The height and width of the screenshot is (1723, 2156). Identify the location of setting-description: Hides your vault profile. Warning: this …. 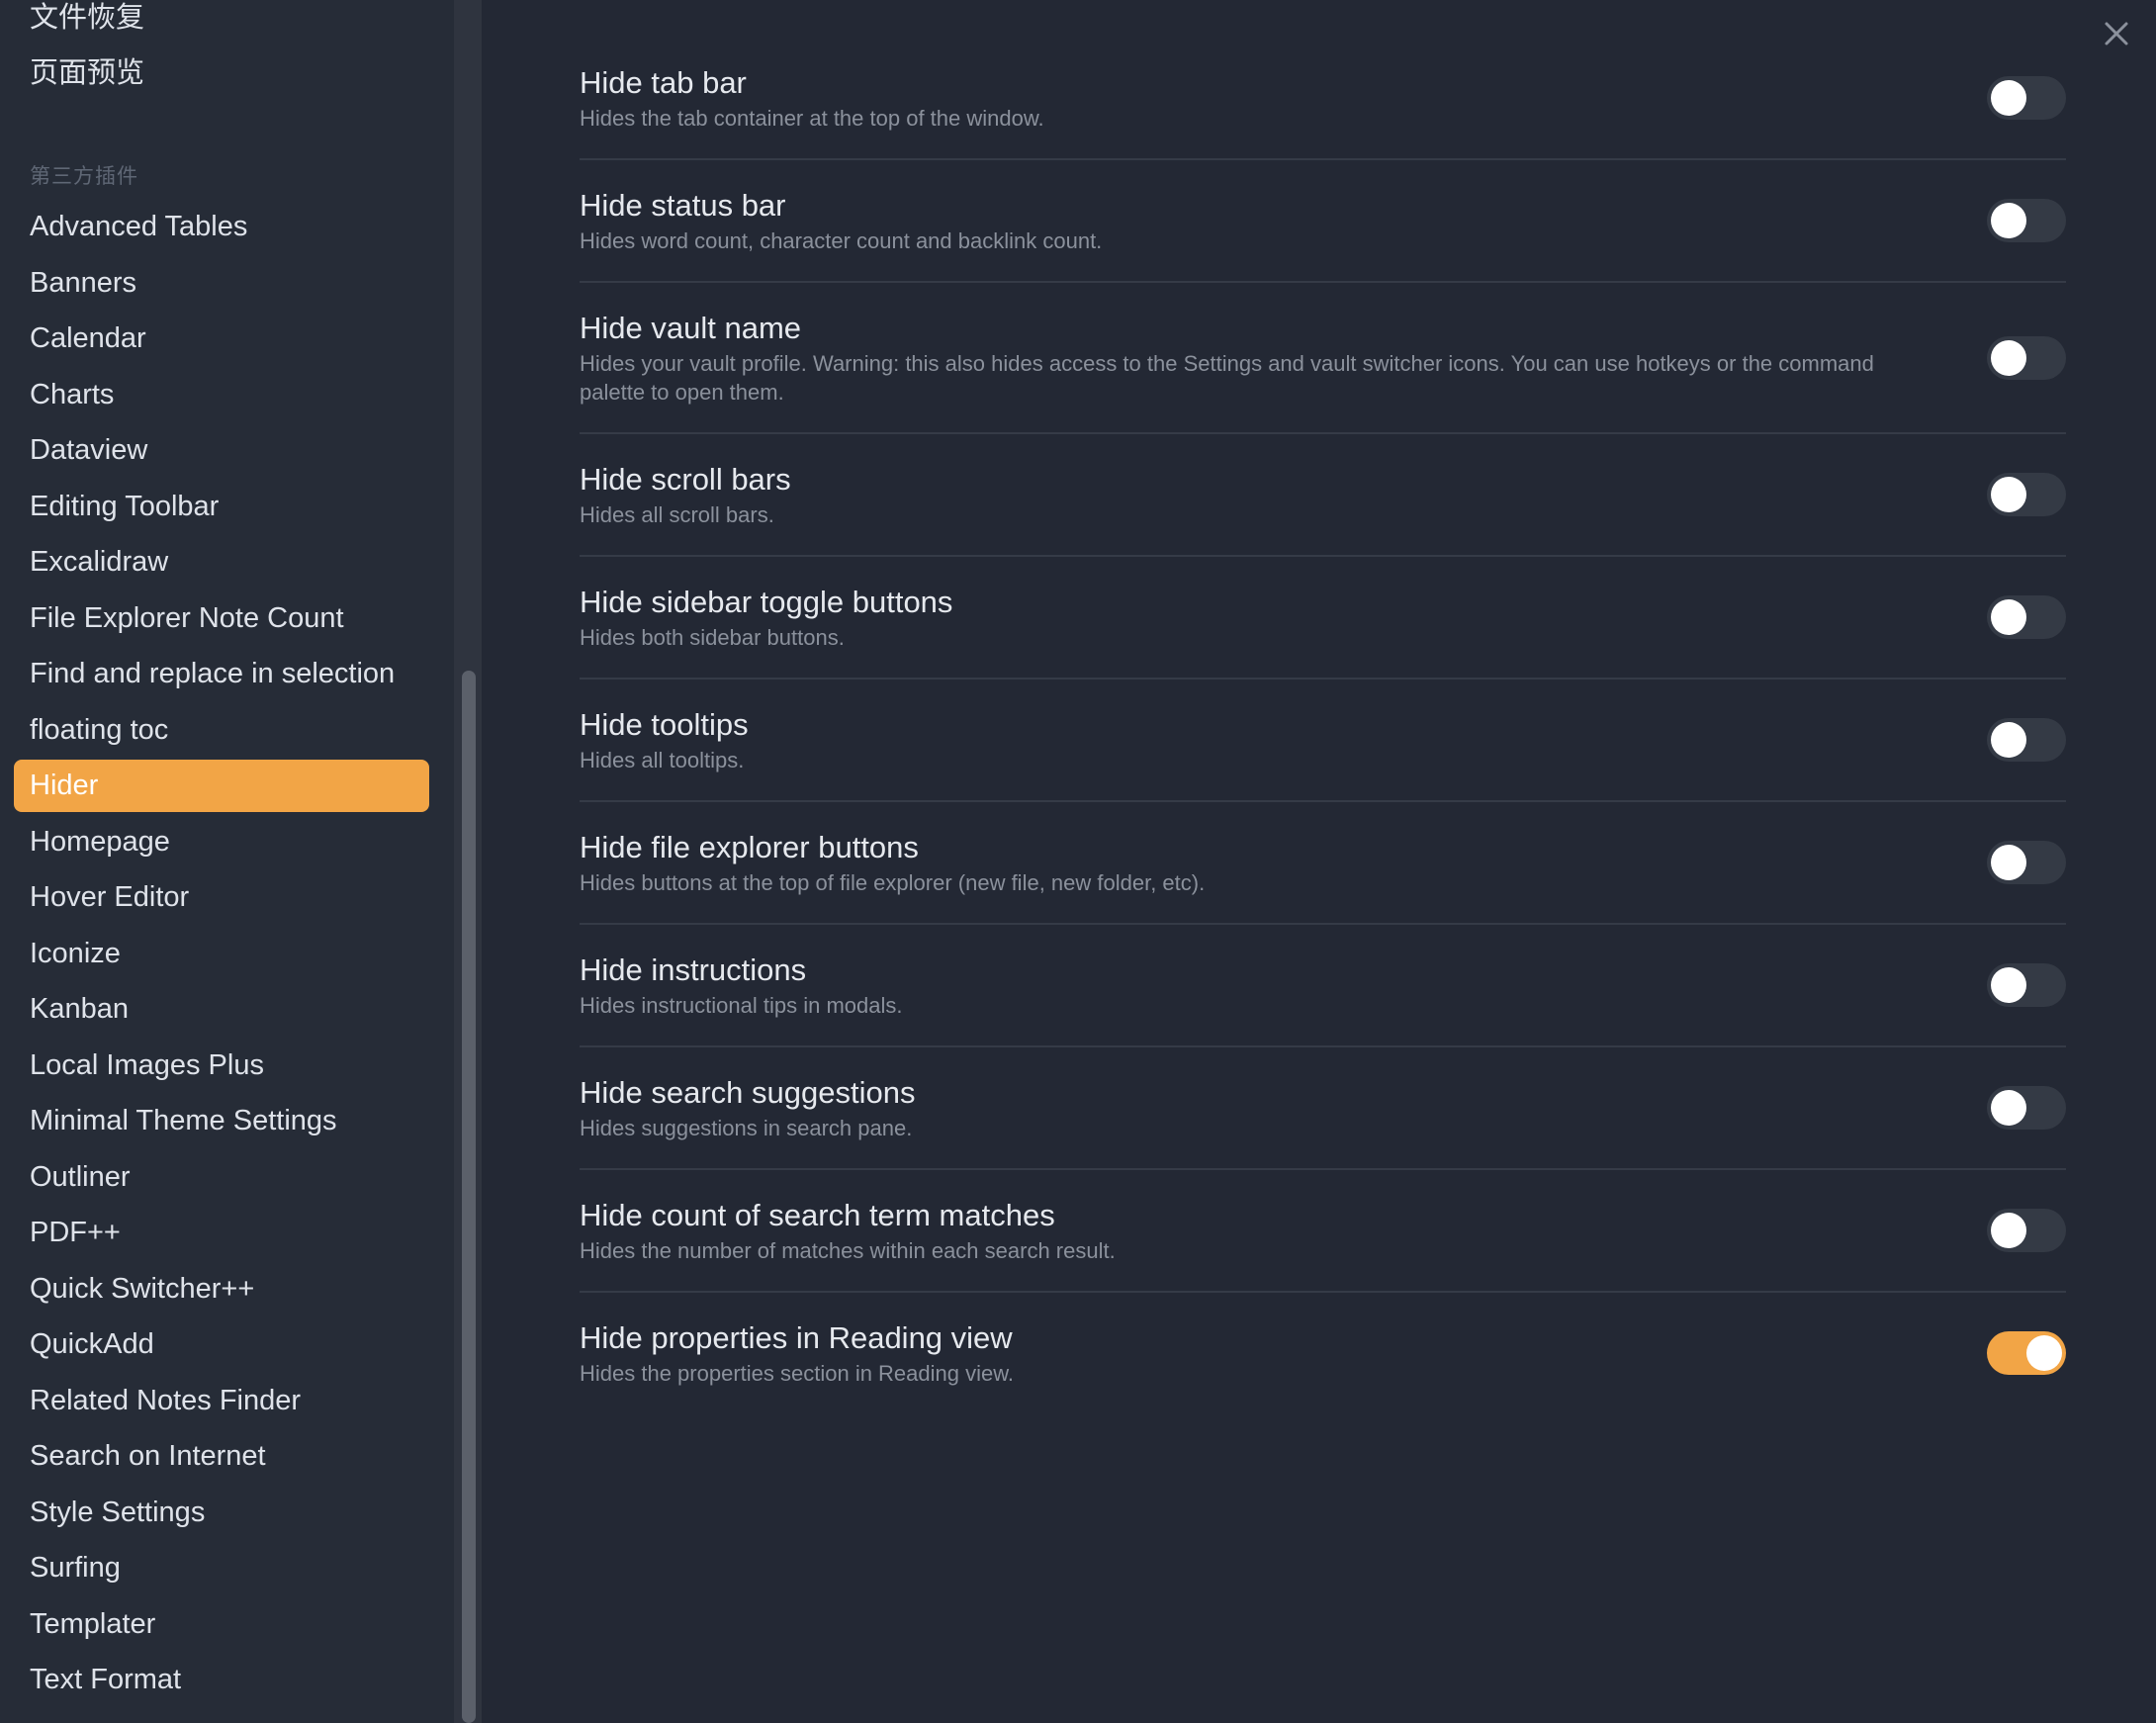
(1227, 378).